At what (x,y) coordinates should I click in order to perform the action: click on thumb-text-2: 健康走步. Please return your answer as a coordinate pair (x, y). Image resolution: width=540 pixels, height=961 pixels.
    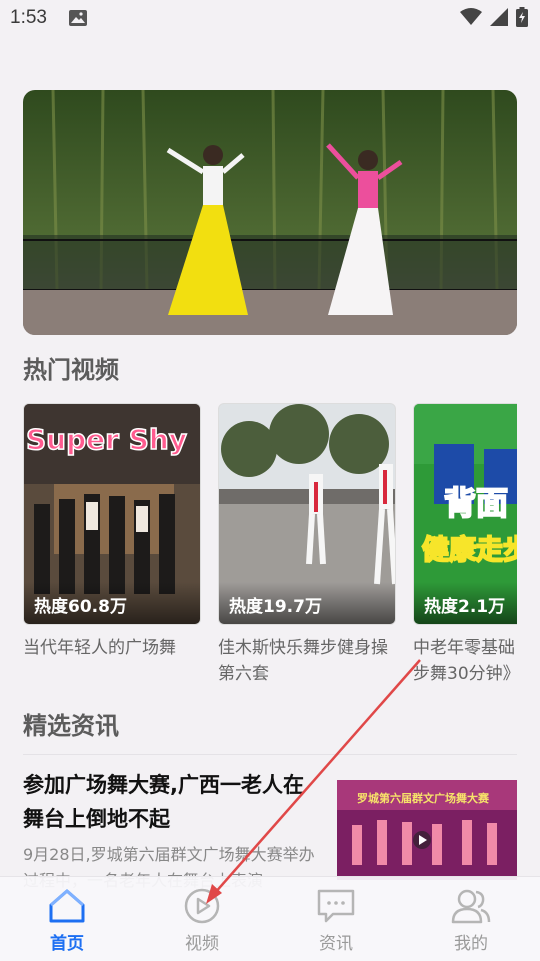
    Looking at the image, I should click on (469, 550).